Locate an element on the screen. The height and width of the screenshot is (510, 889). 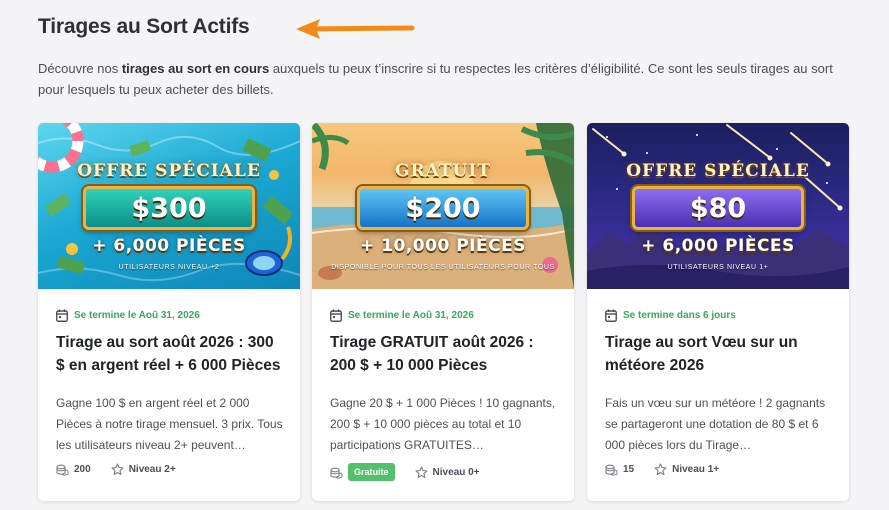
banner-subtitle: UTILISATEURS NIVEAU +2 is located at coordinates (169, 267).